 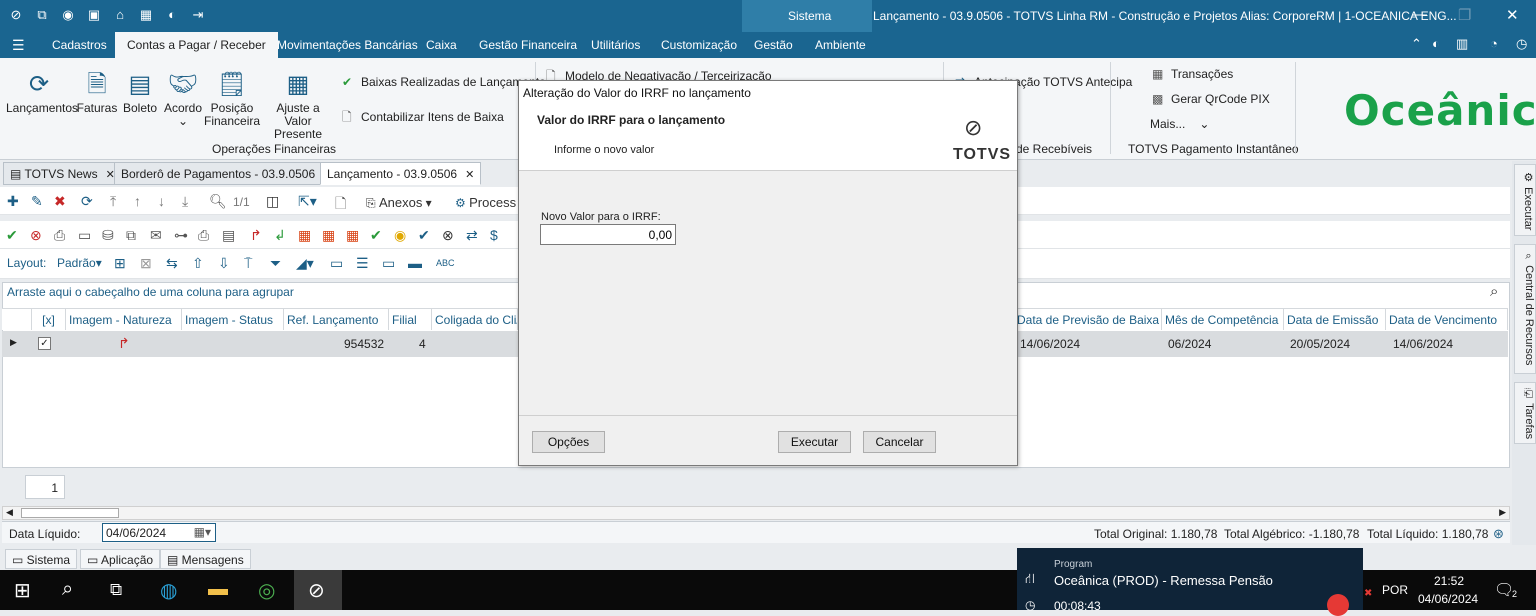 I want to click on sidebar-tab-central-recursos: ⌕ Central de Recursos, so click(x=1525, y=309).